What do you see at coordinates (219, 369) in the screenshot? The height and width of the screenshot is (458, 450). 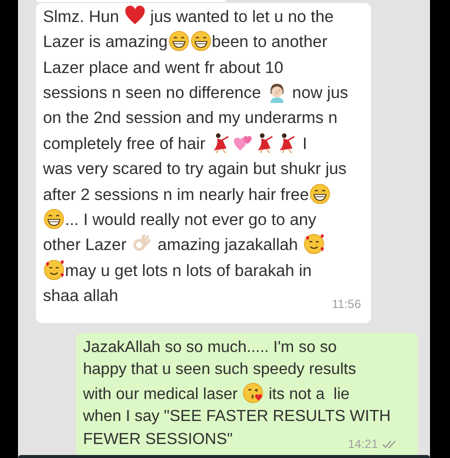 I see `message-text: happy that u seen such speedy results` at bounding box center [219, 369].